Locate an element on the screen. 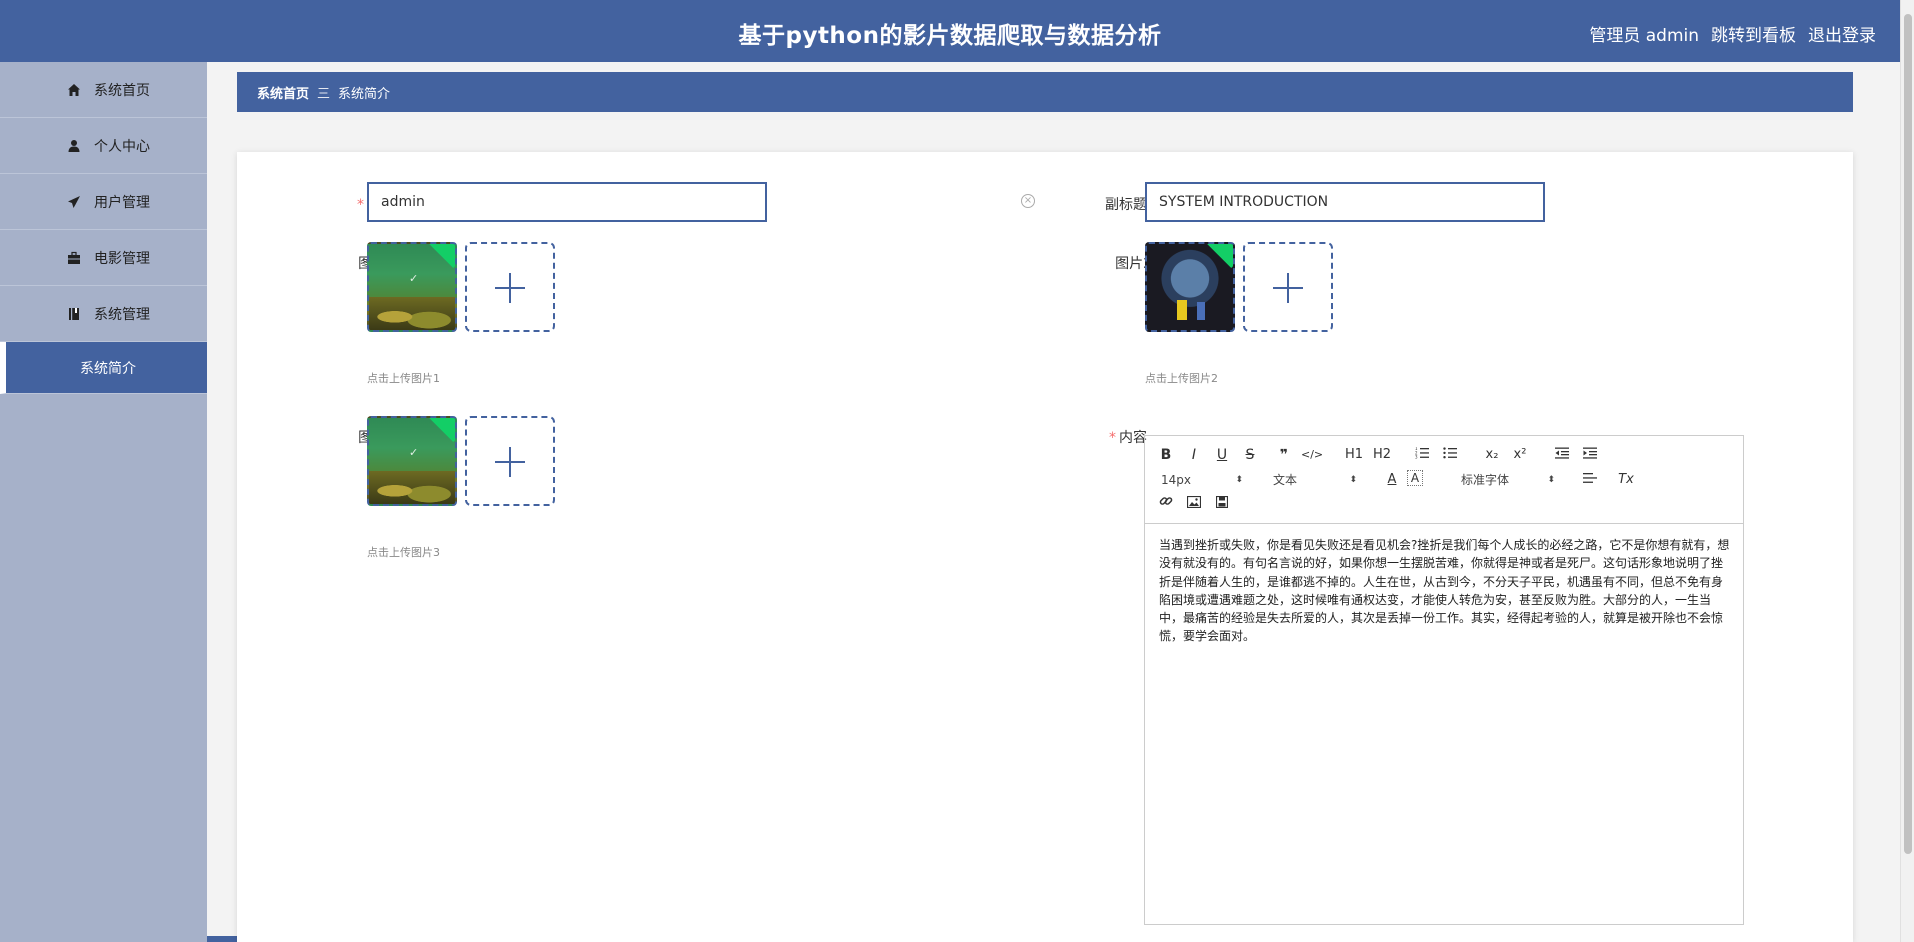 The height and width of the screenshot is (942, 1914). bullet-list-icon is located at coordinates (1450, 455).